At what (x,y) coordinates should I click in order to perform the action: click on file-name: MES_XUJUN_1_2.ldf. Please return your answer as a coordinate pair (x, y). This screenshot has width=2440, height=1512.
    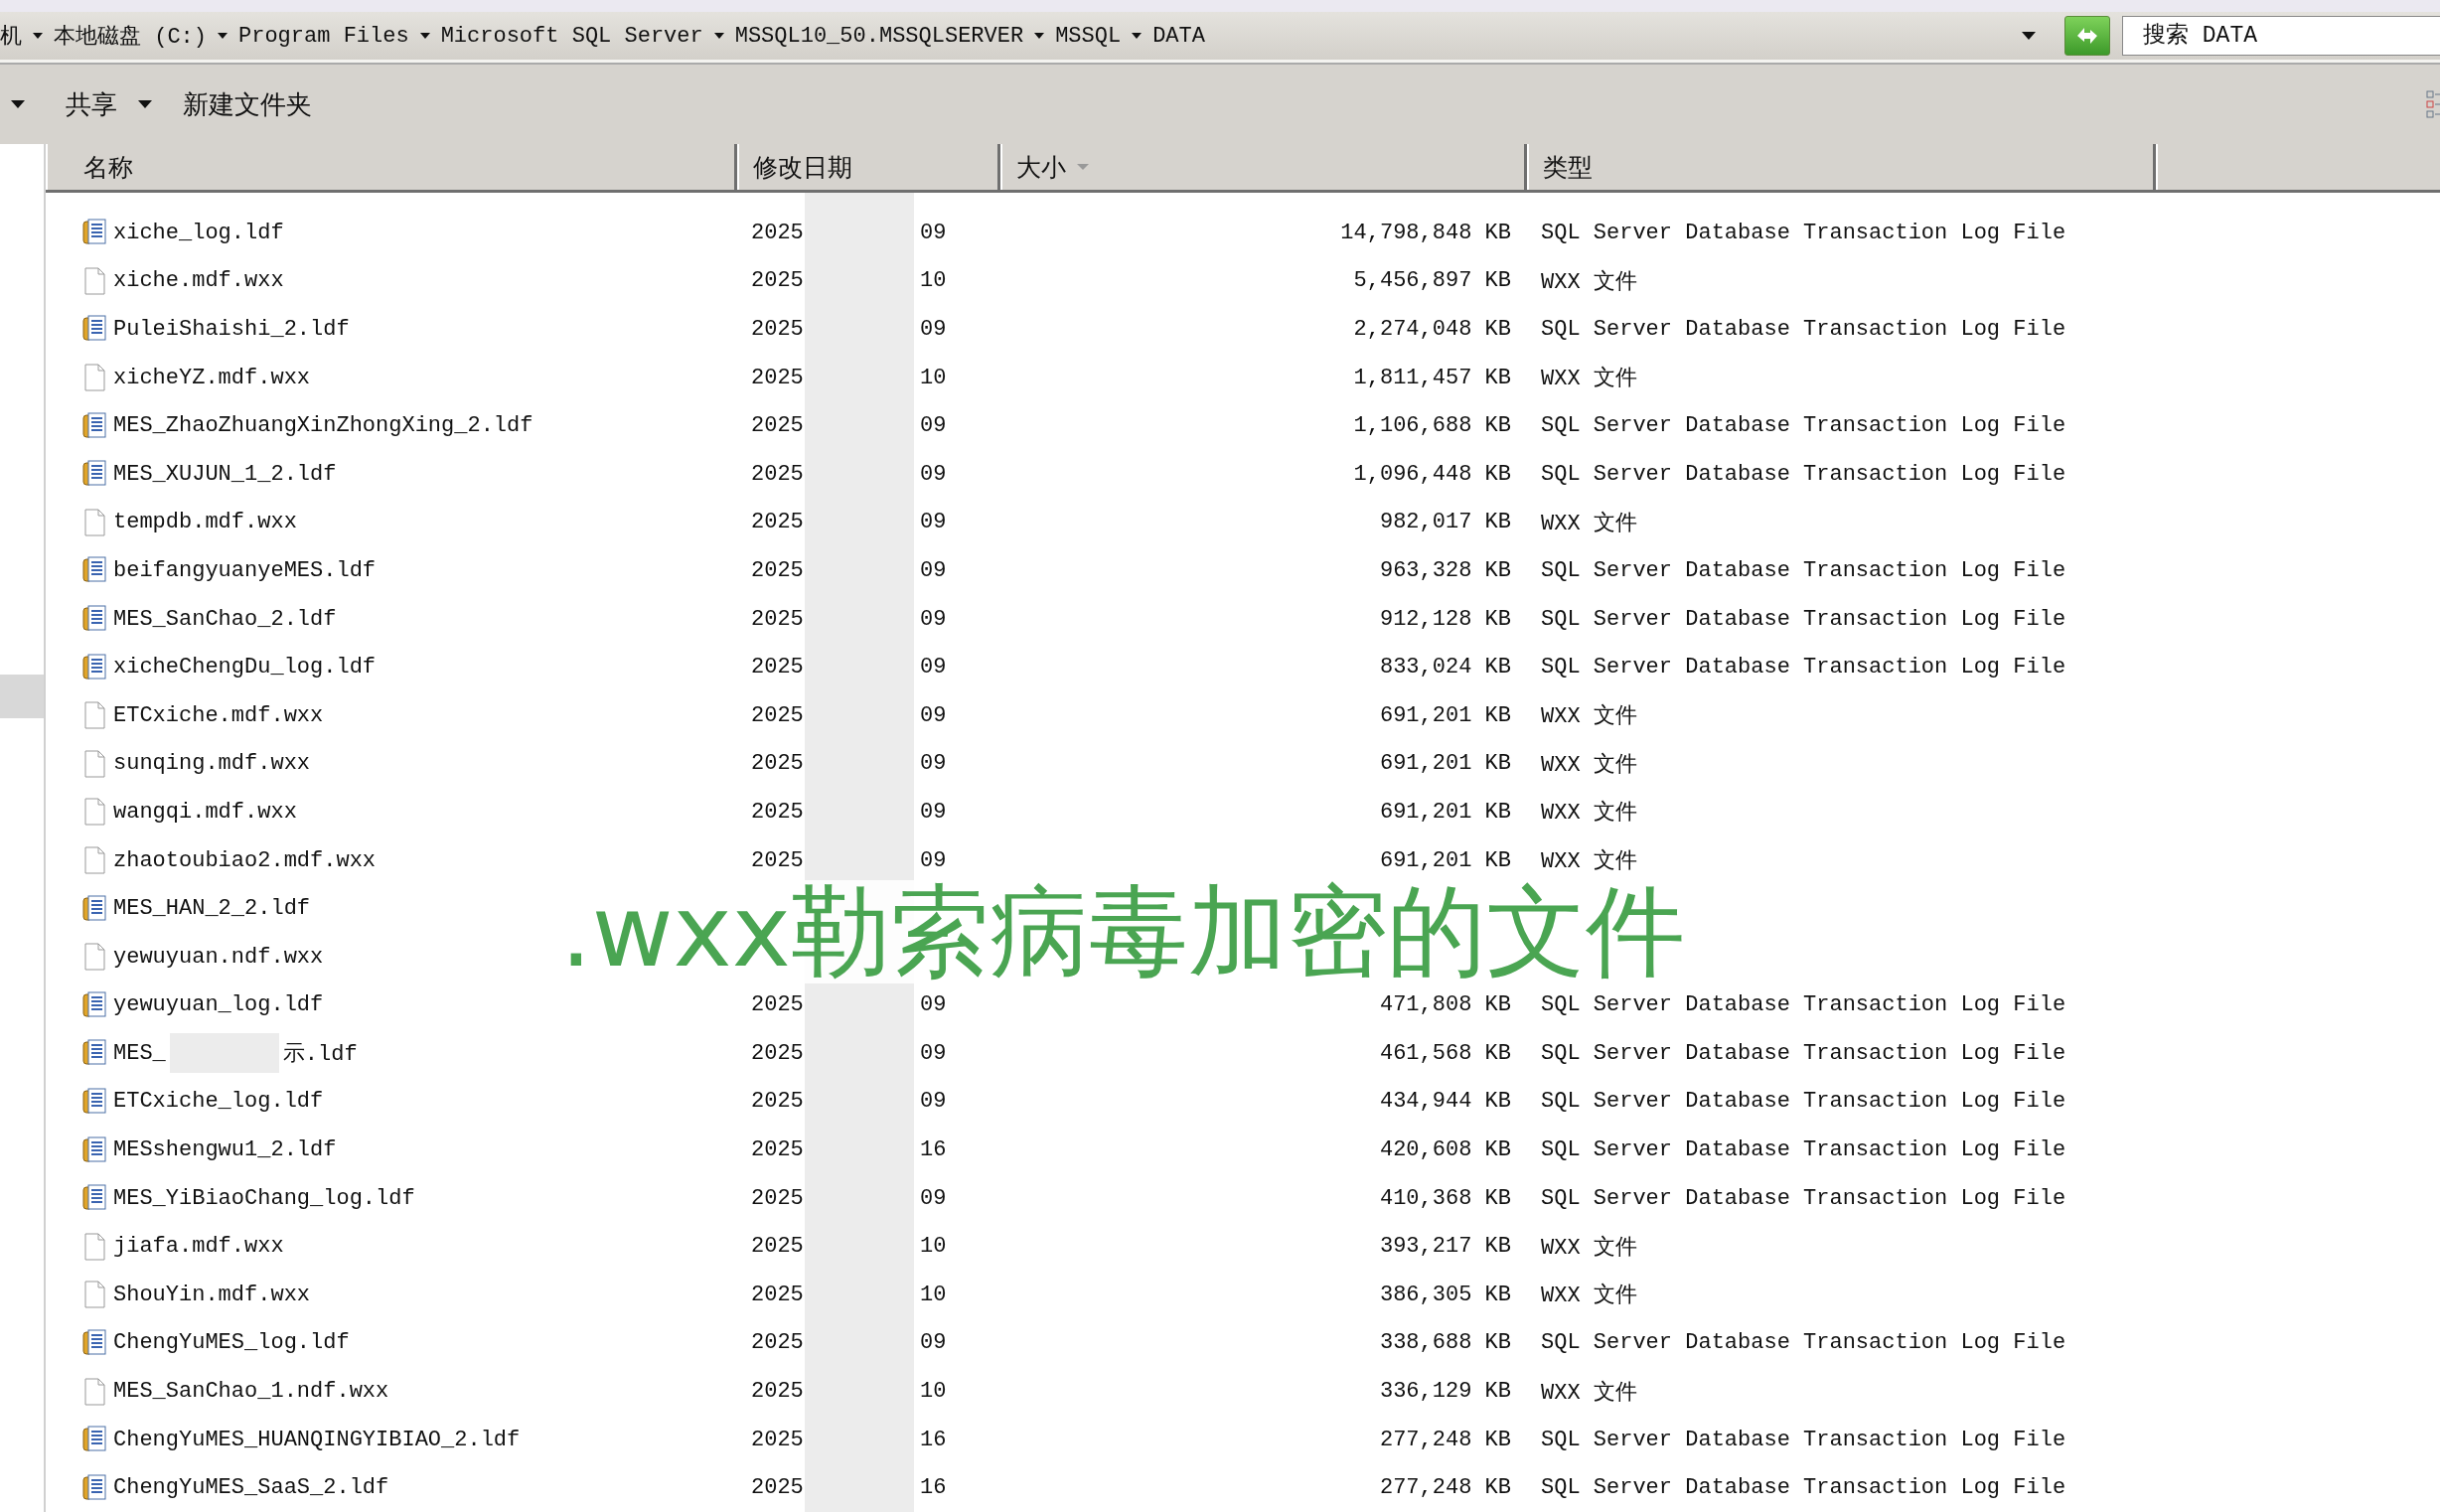
    Looking at the image, I should click on (225, 474).